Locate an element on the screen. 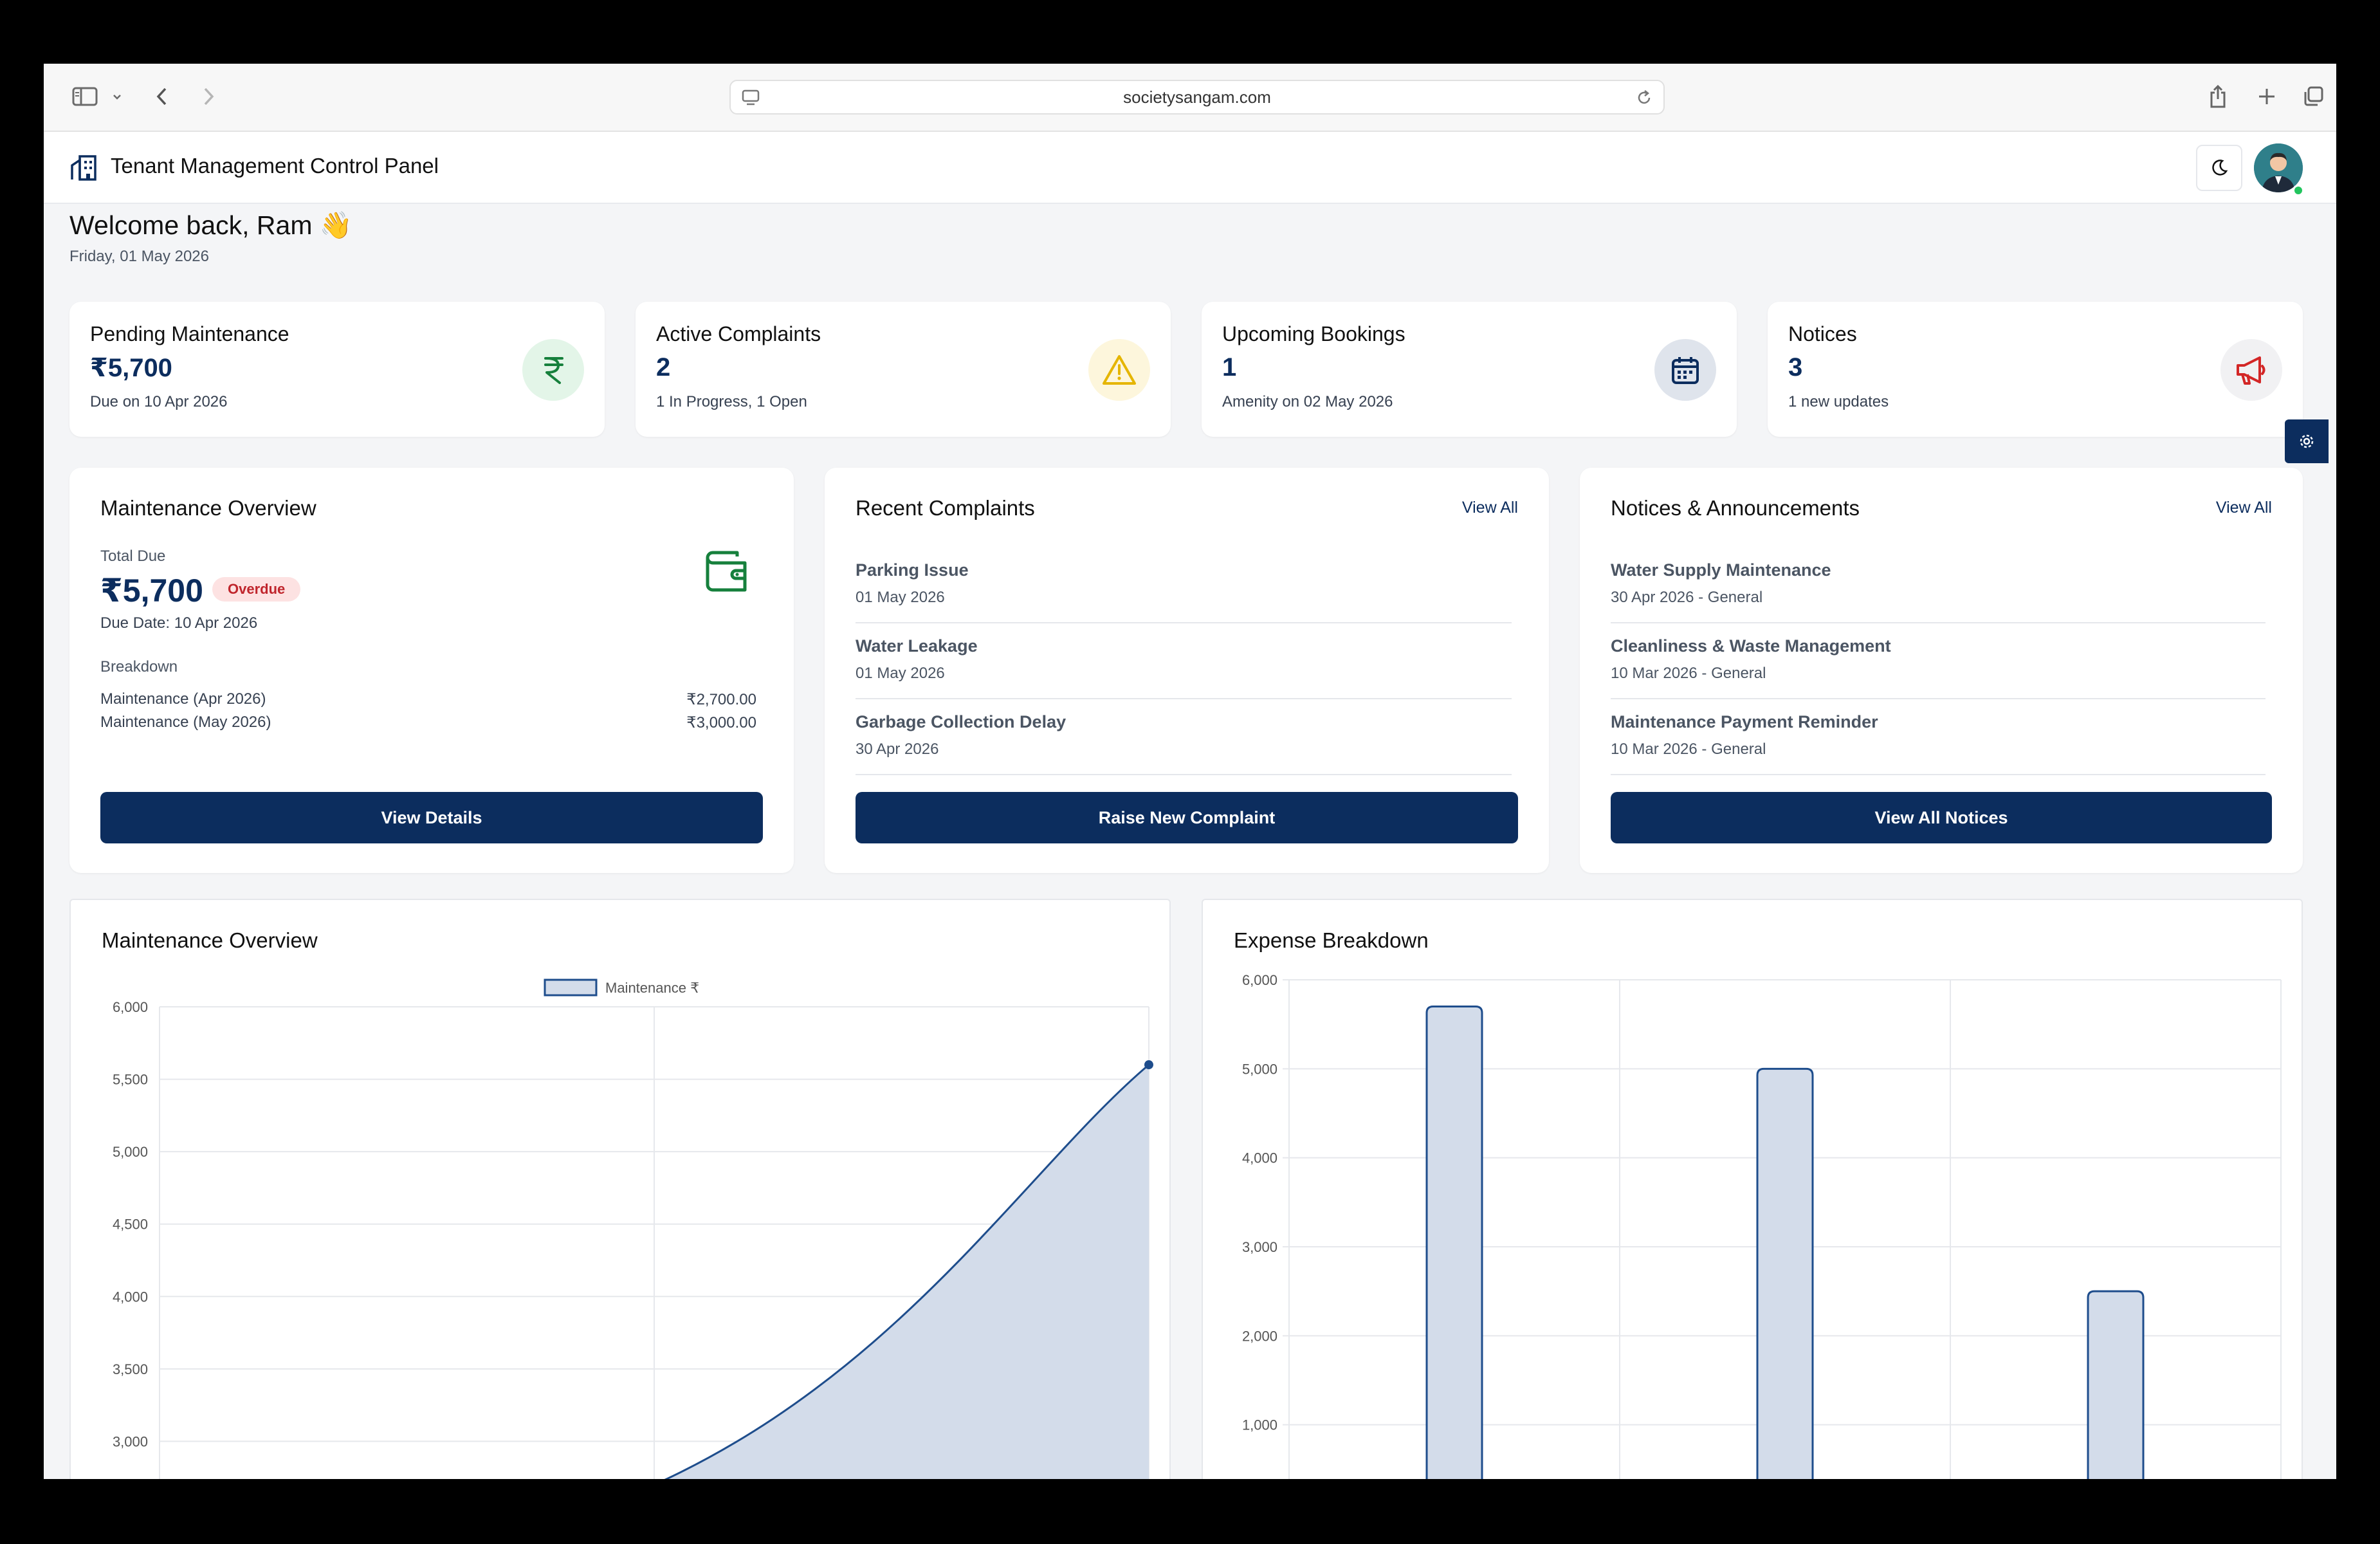 The width and height of the screenshot is (2380, 1544). total-due-amount: ₹5,700 is located at coordinates (151, 591).